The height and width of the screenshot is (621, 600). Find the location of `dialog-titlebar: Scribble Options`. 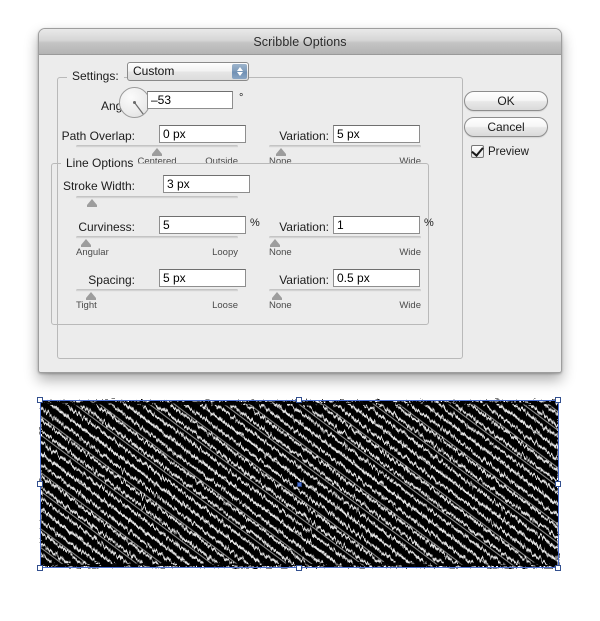

dialog-titlebar: Scribble Options is located at coordinates (300, 42).